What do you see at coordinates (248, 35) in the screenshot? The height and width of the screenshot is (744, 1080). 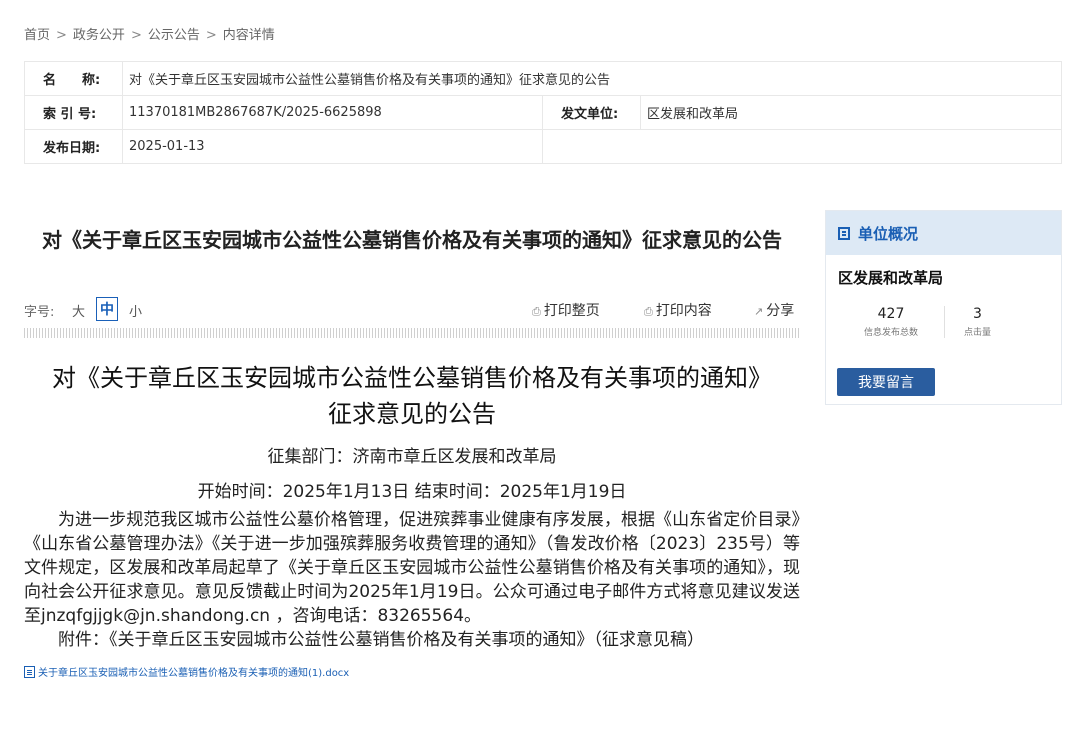 I see `breadcrumb-current: 内容详情` at bounding box center [248, 35].